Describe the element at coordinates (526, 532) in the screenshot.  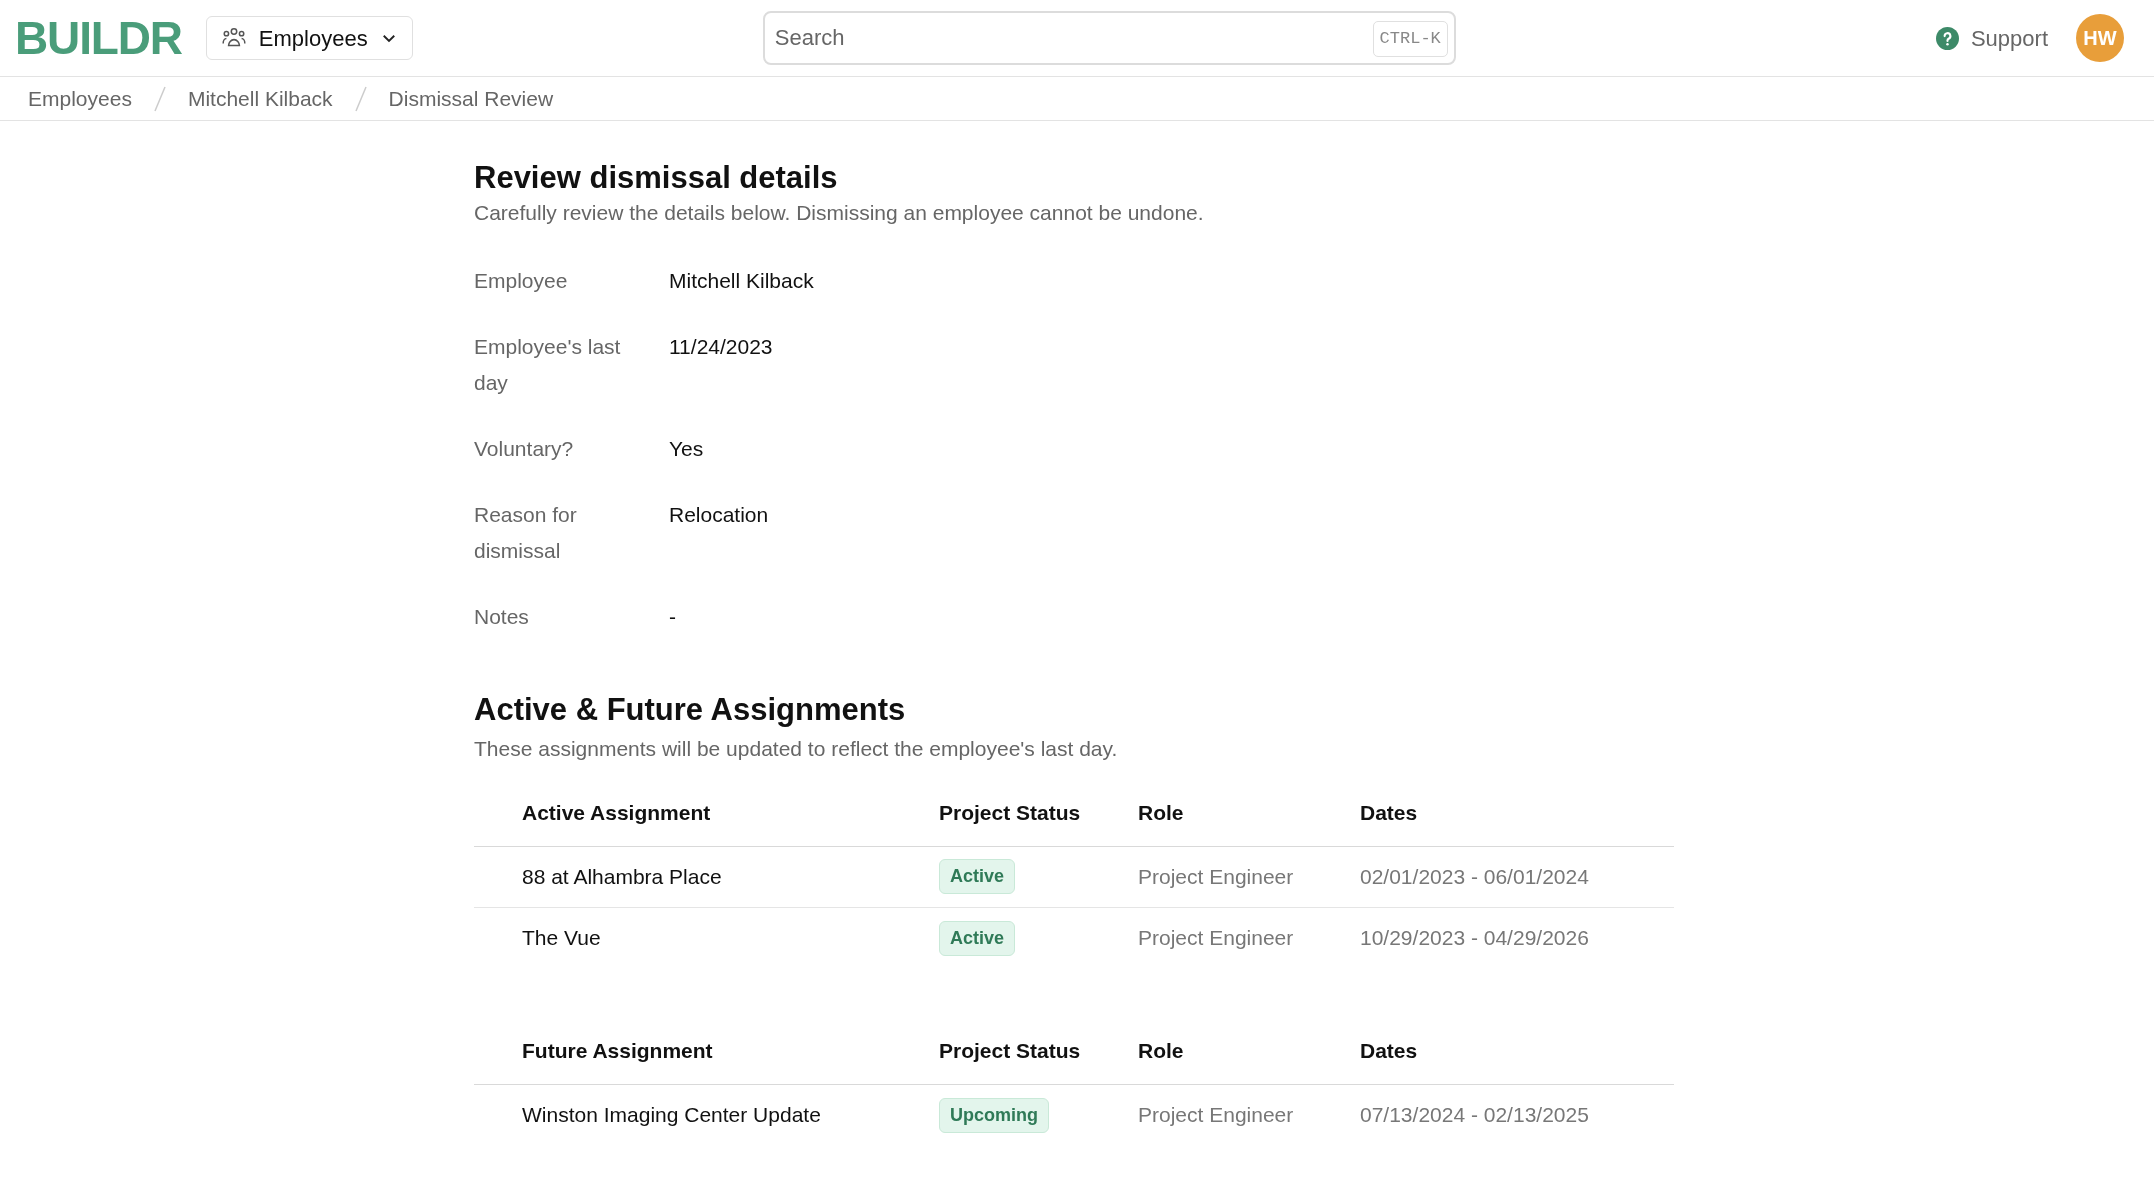
I see `detail-label: Reason for dismissal` at that location.